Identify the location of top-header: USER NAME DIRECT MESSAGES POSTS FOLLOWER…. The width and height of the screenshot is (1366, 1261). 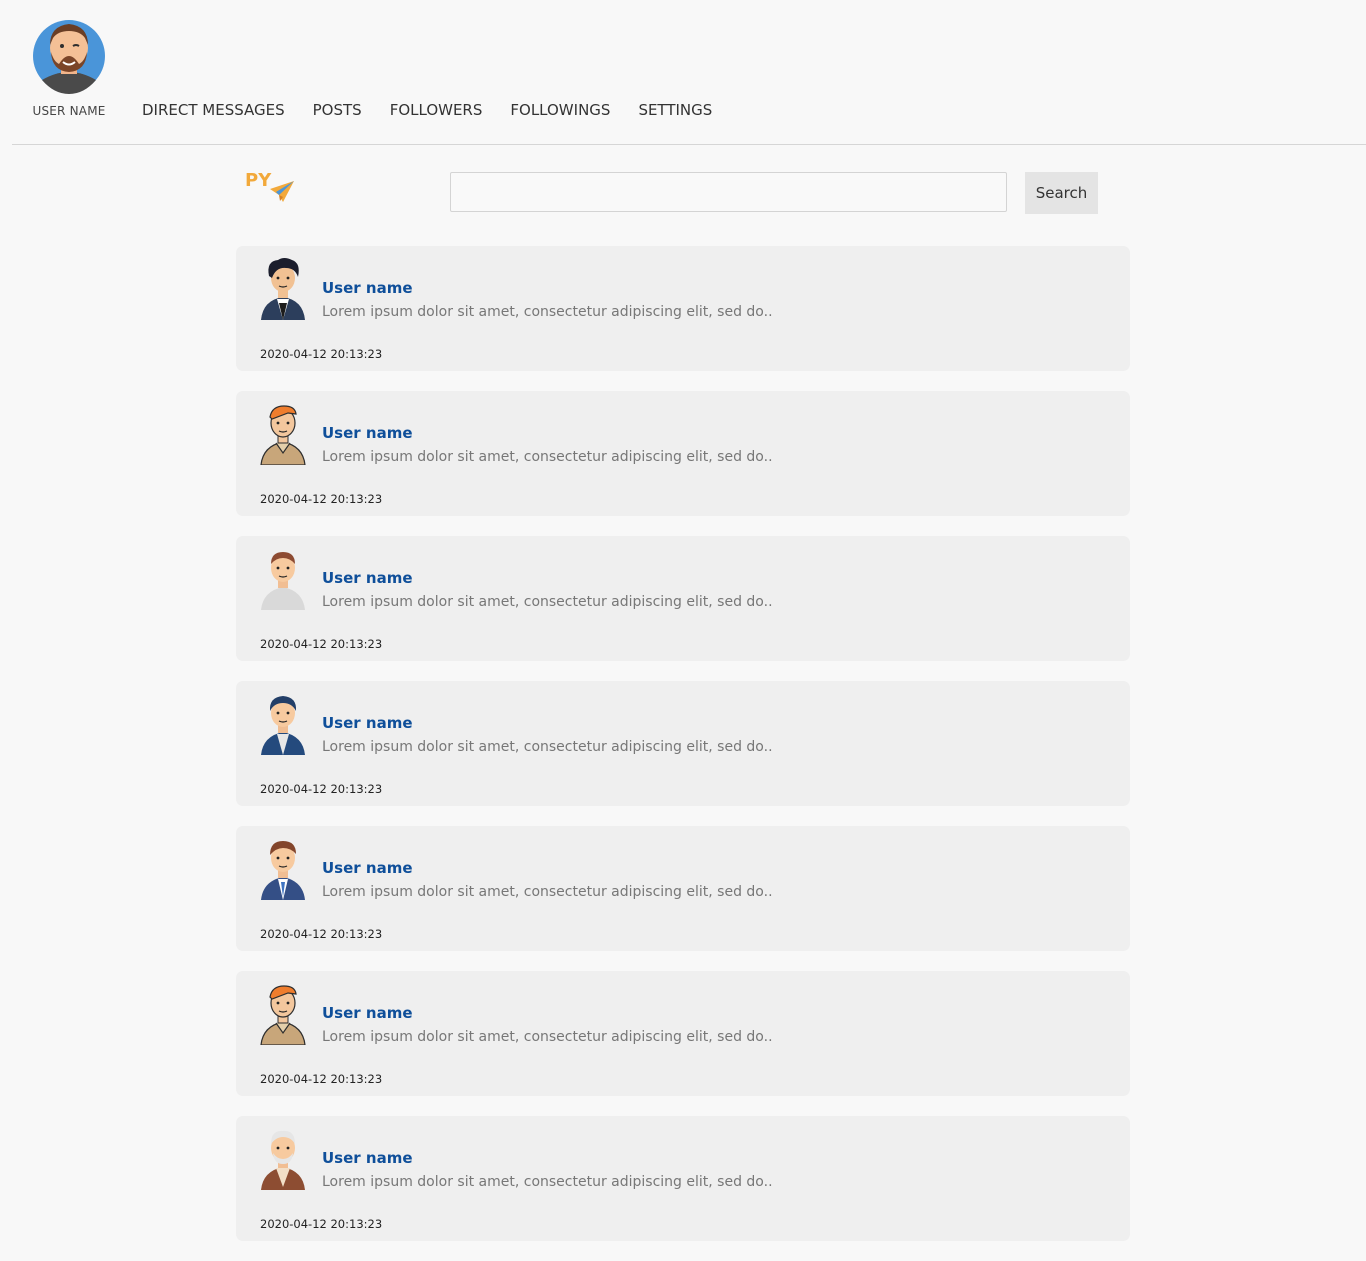
(689, 72).